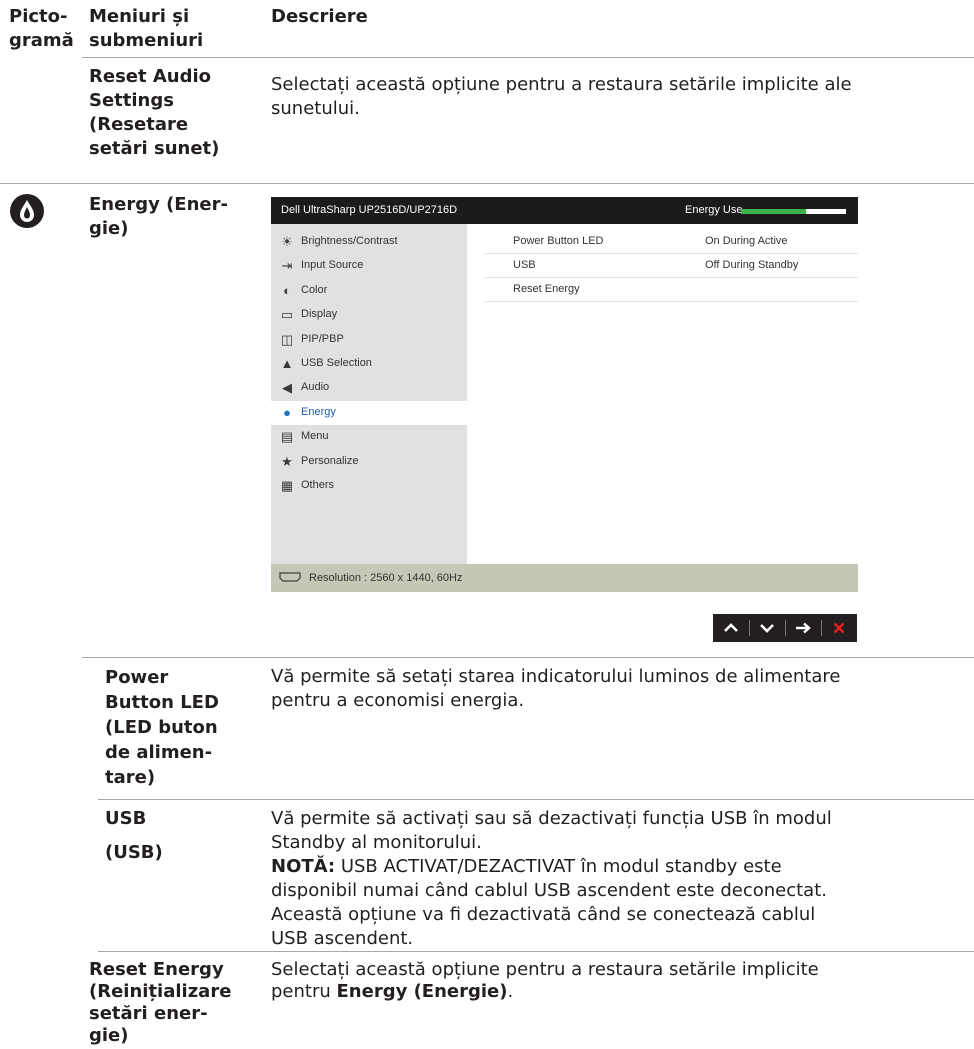 The image size is (974, 1049). What do you see at coordinates (714, 210) in the screenshot?
I see `energy-use-label: Energy Use` at bounding box center [714, 210].